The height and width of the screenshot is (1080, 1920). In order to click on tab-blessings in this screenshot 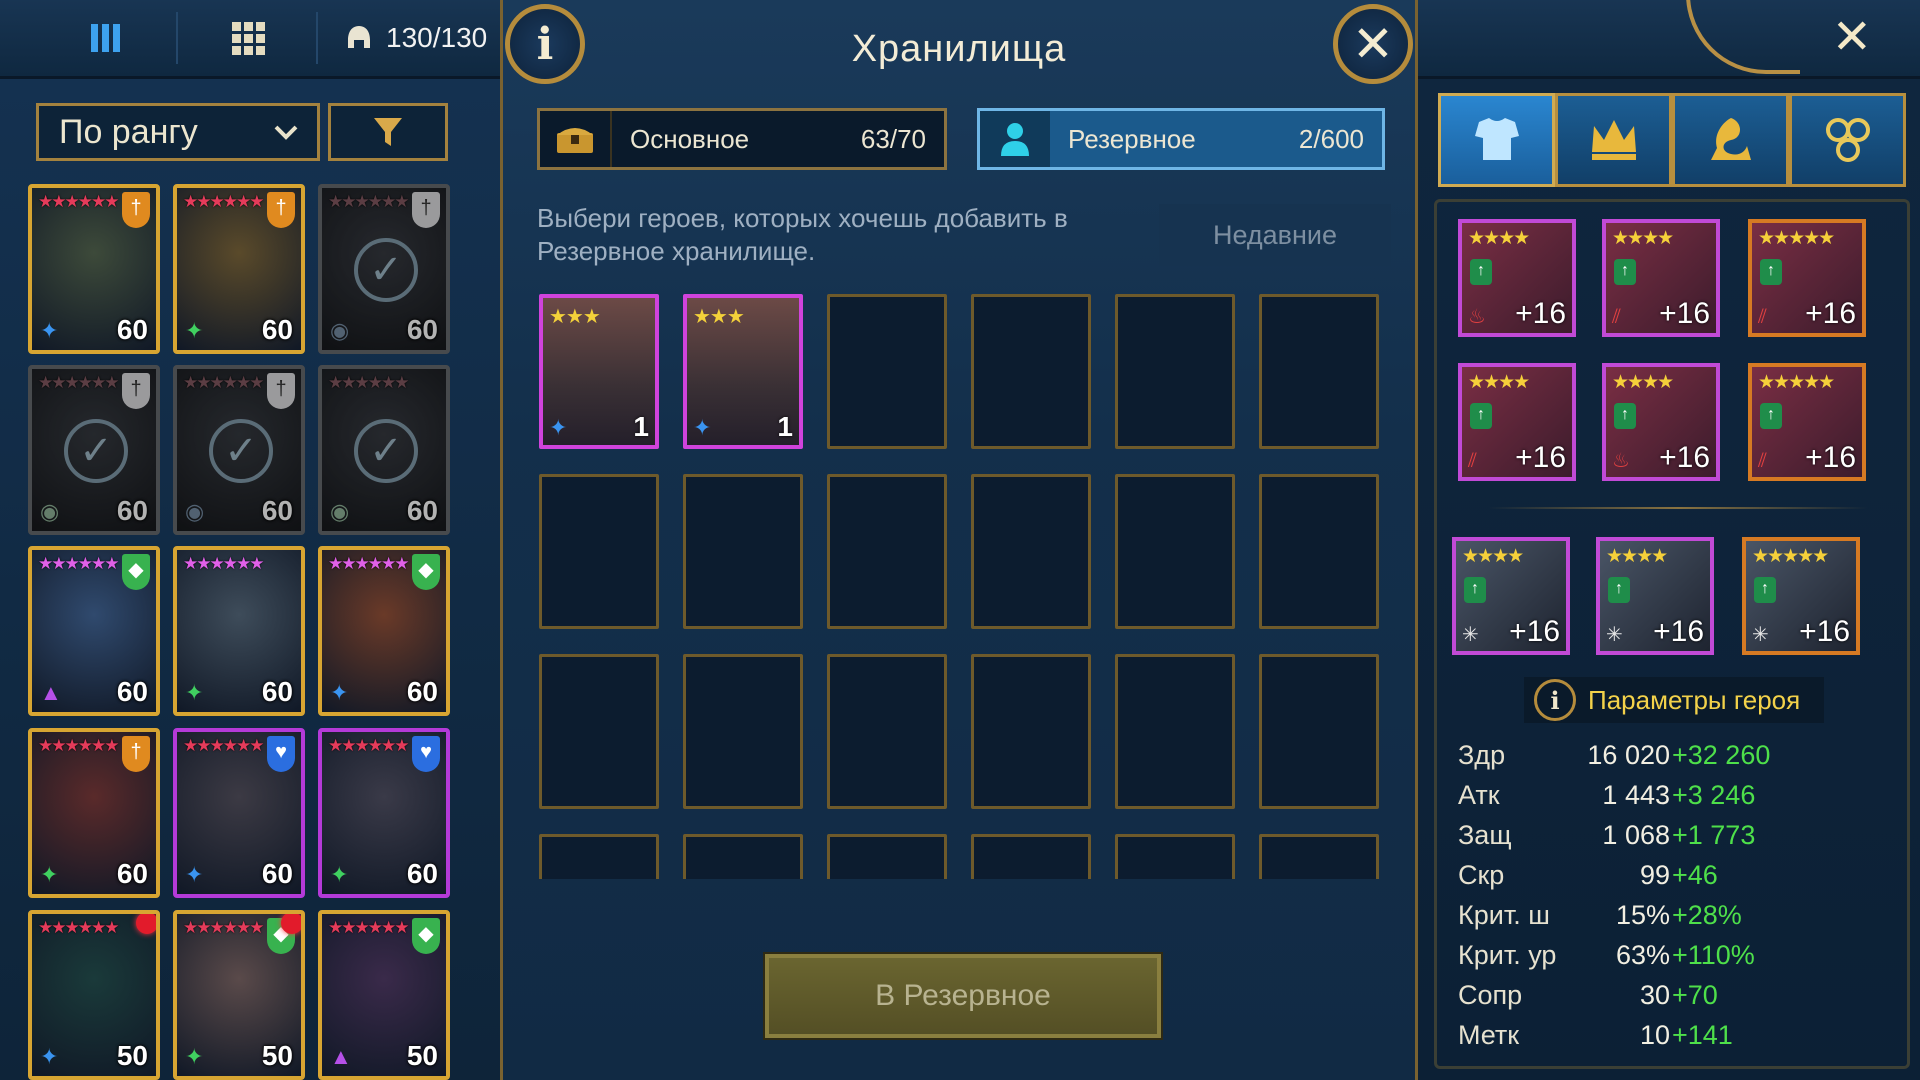, I will do `click(1847, 140)`.